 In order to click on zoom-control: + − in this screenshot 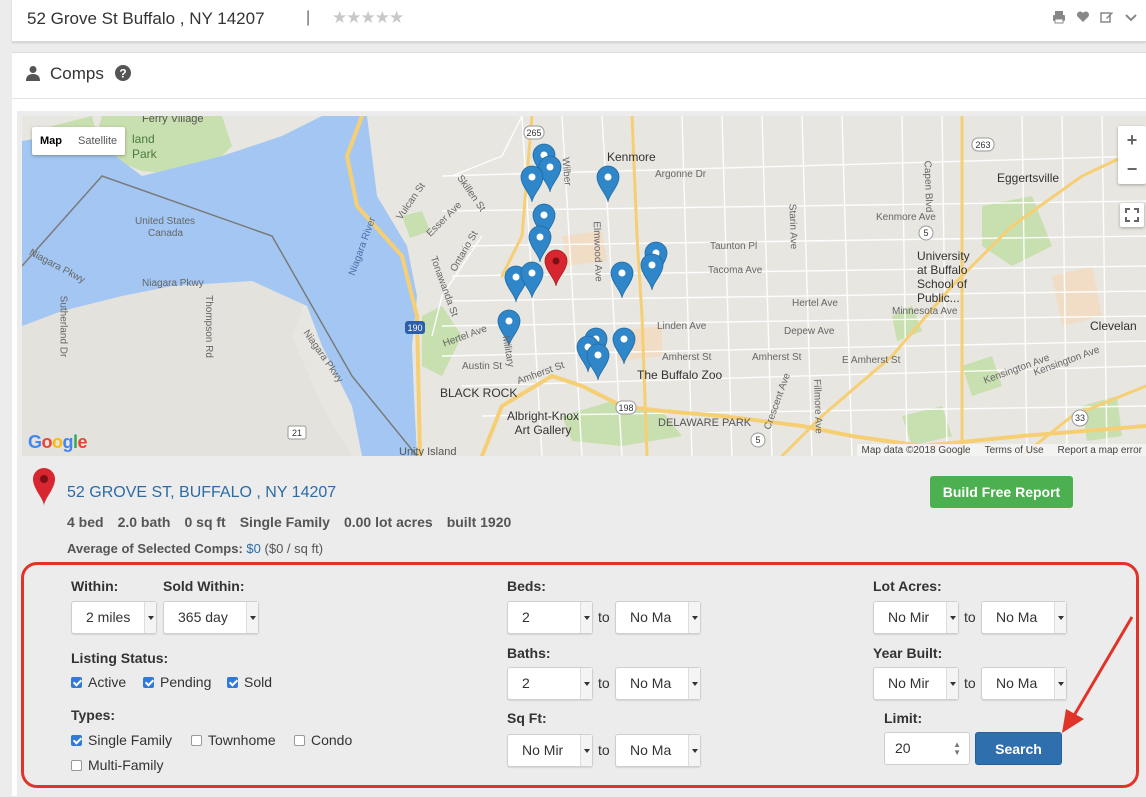, I will do `click(1132, 155)`.